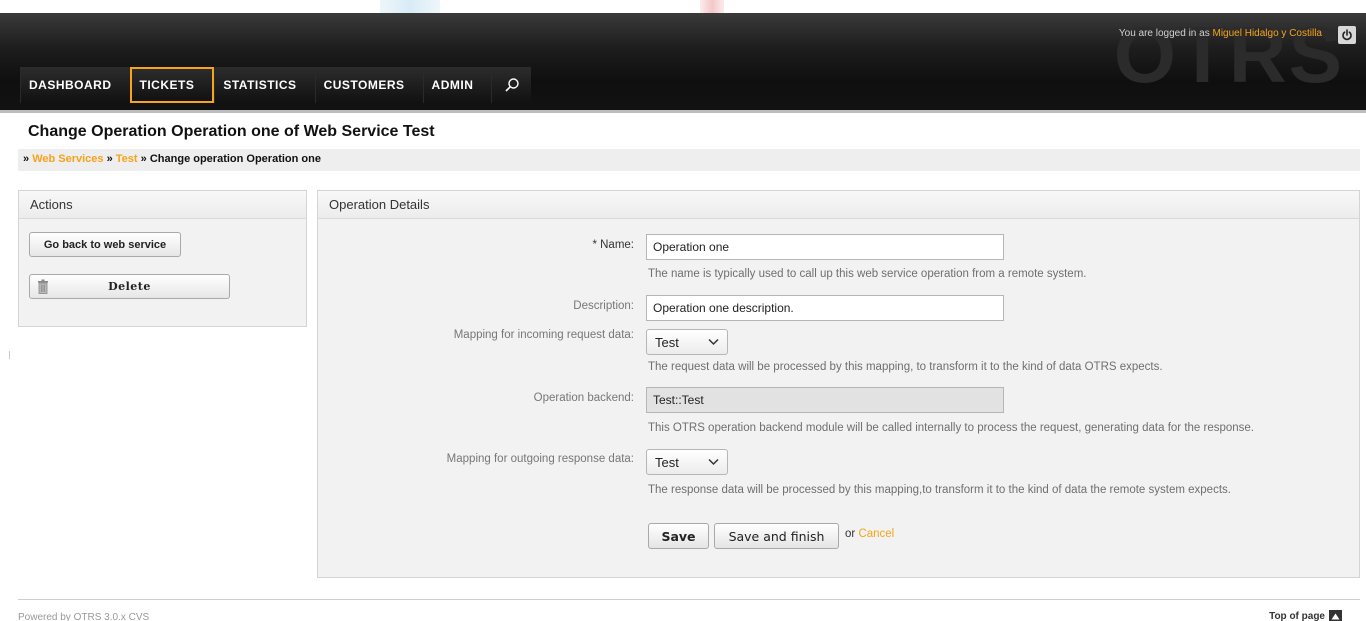 The height and width of the screenshot is (621, 1366). Describe the element at coordinates (687, 342) in the screenshot. I see `incoming-mapping-select: Test` at that location.